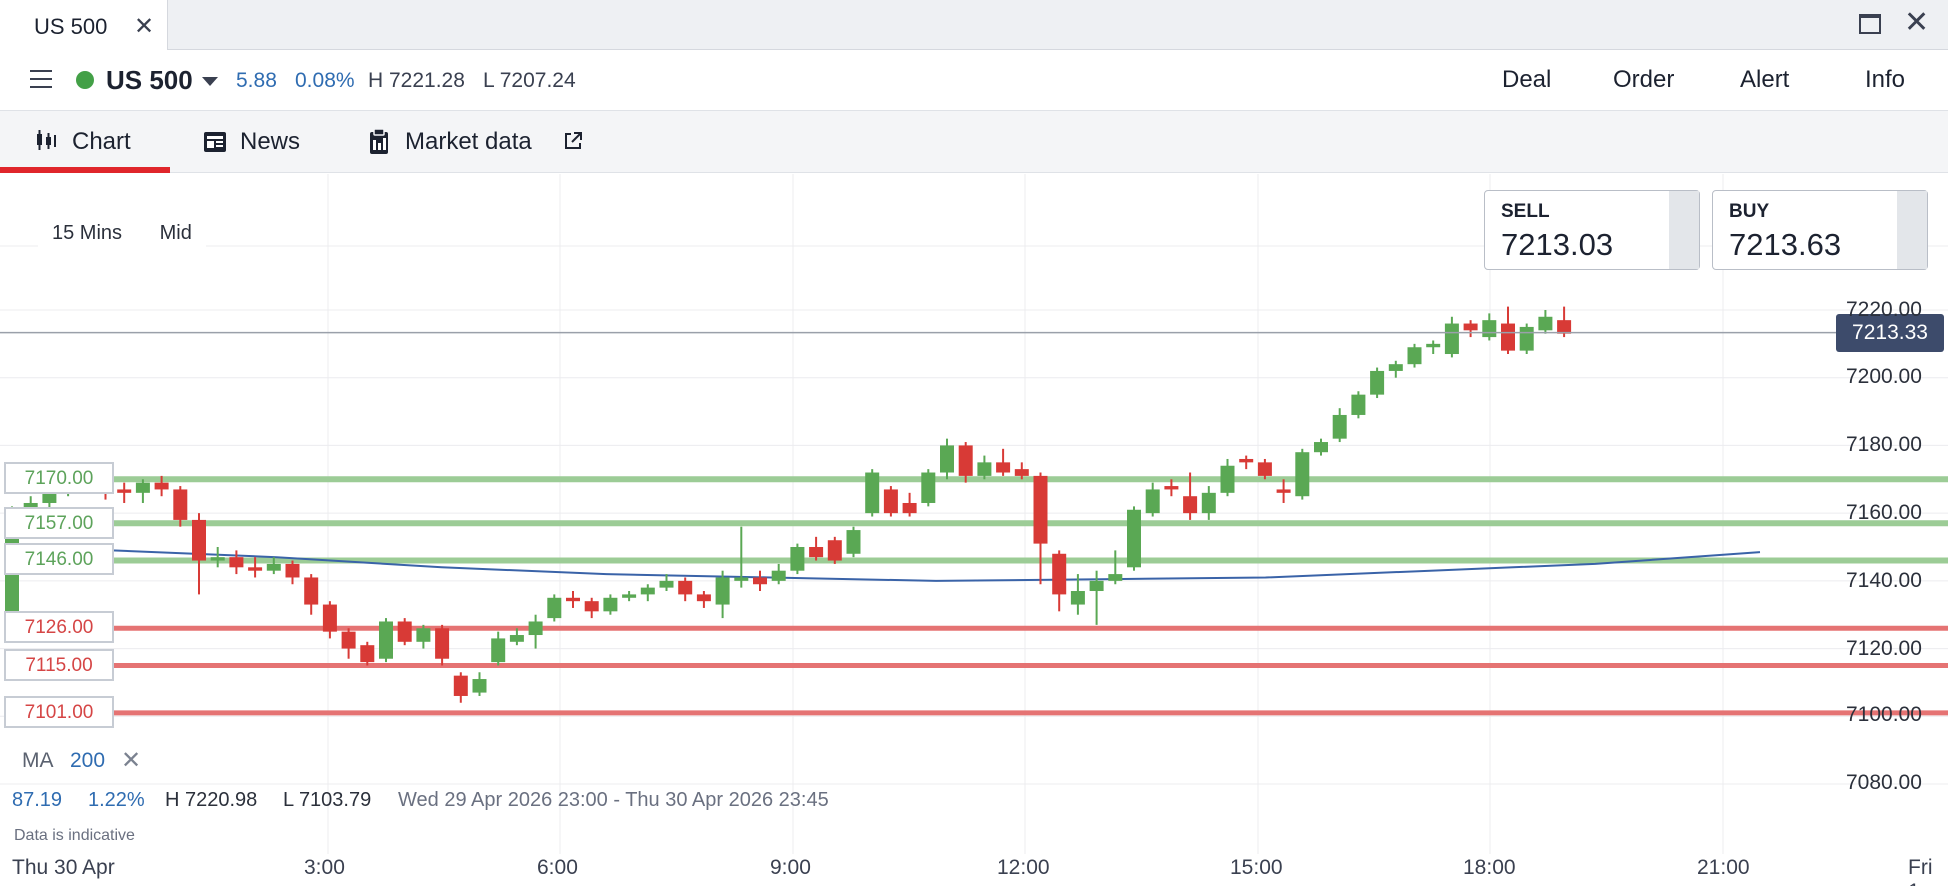 The width and height of the screenshot is (1948, 886). Describe the element at coordinates (85, 80) in the screenshot. I see `market-open-indicator` at that location.